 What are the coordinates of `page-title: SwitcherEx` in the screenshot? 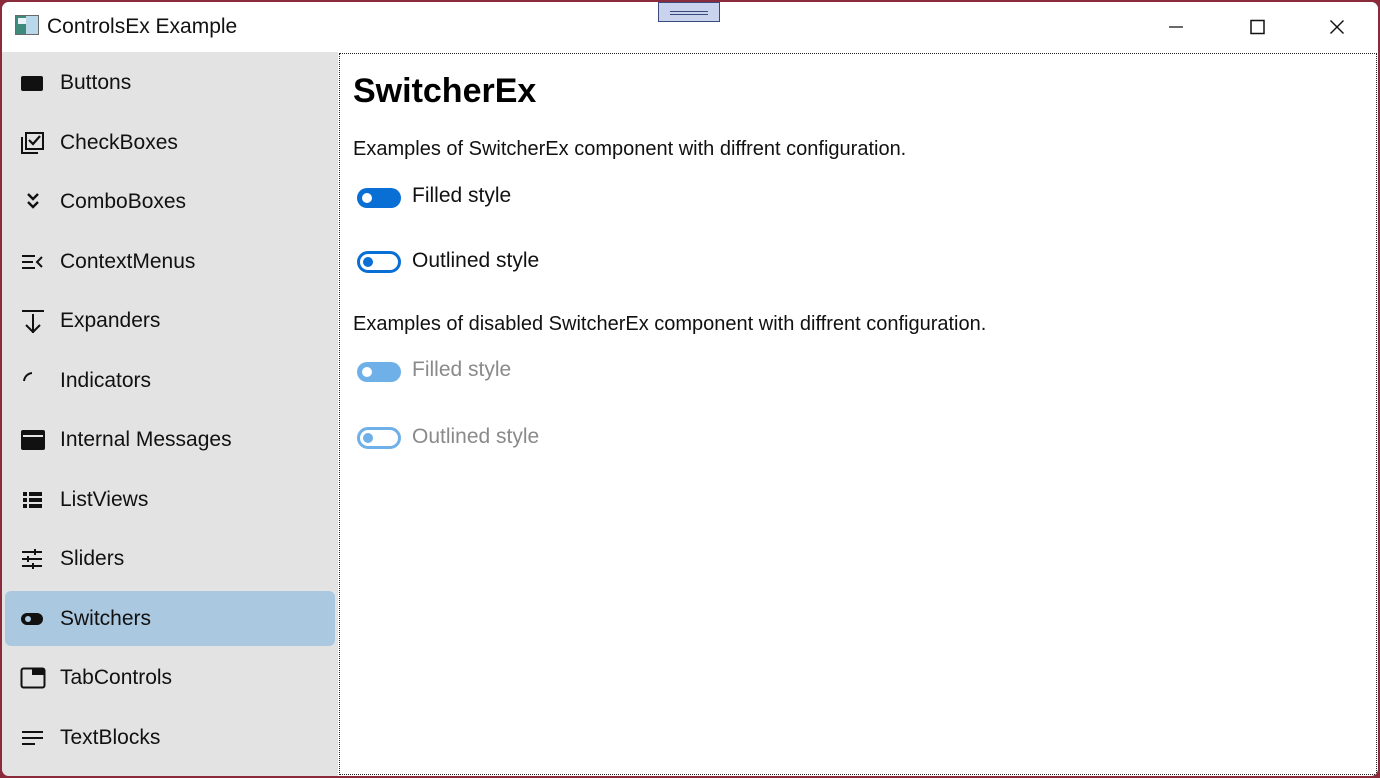 It's located at (445, 91).